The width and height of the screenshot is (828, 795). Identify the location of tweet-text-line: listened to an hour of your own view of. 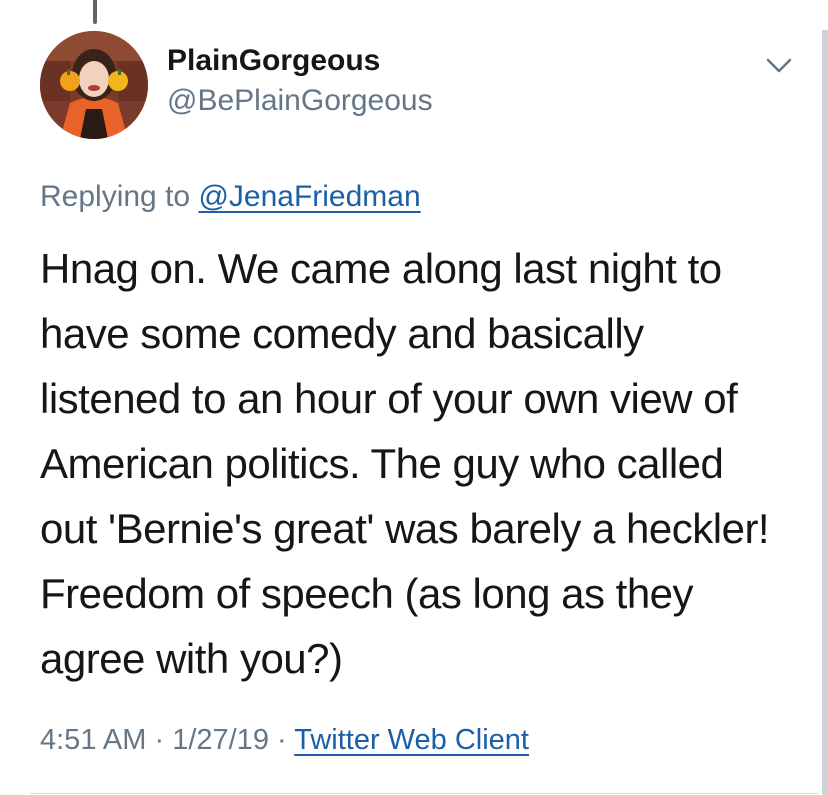
(389, 398).